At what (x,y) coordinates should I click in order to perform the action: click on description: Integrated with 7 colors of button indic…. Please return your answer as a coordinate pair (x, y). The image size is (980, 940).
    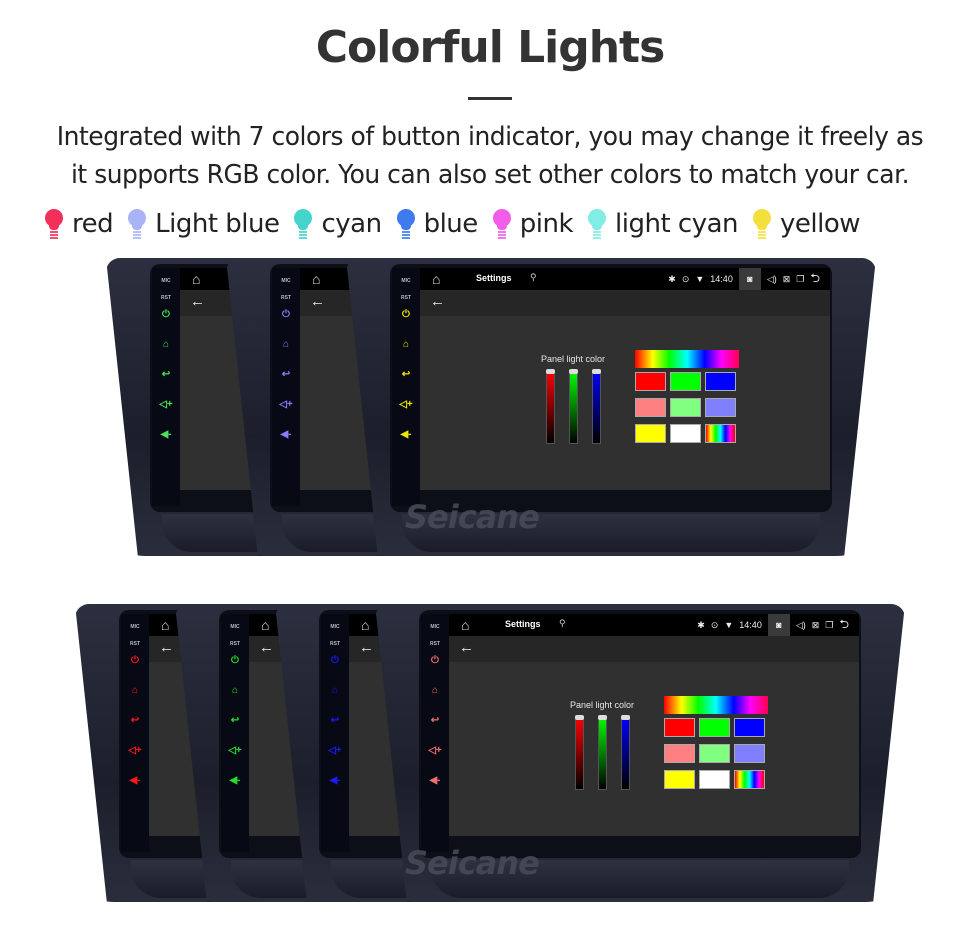
    Looking at the image, I should click on (490, 156).